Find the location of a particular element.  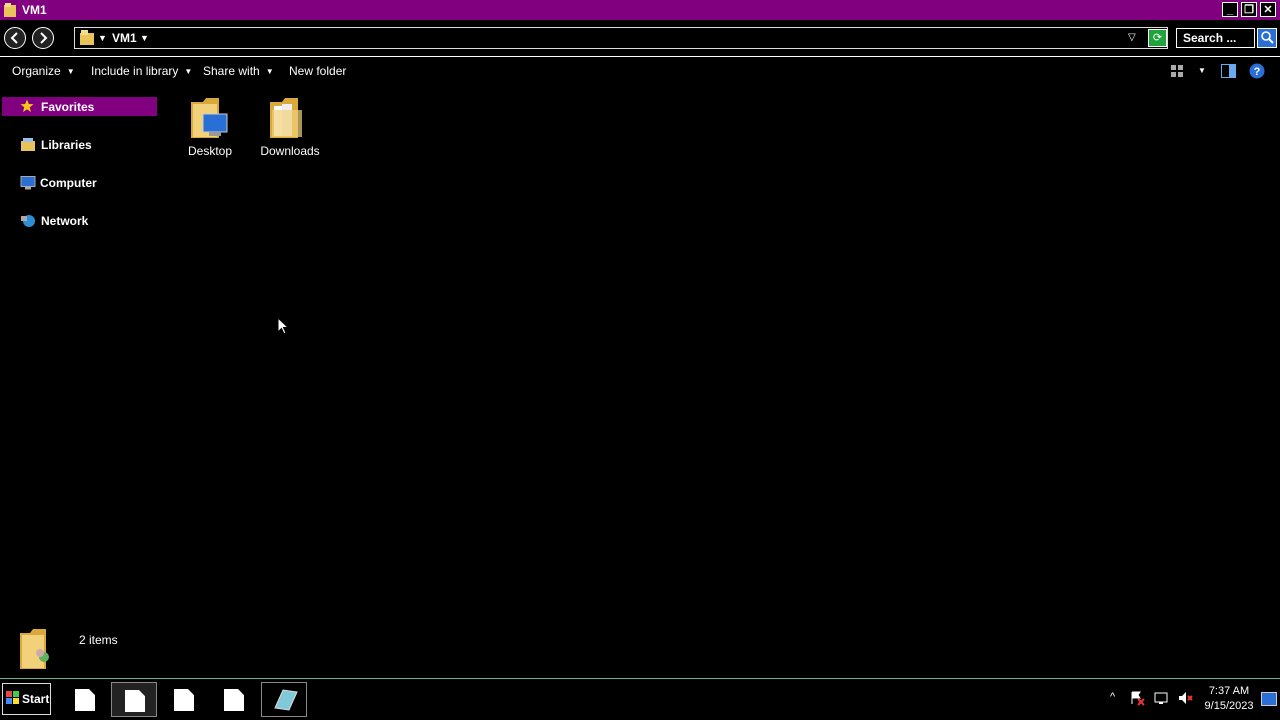

start-label: Start is located at coordinates (36, 699).